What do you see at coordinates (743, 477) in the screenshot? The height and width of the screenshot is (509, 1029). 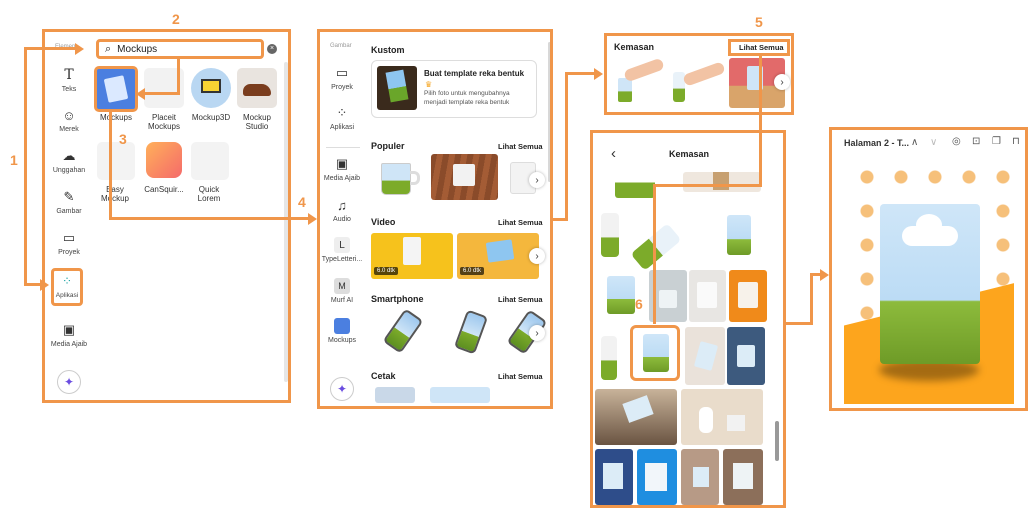 I see `grid-item-bag-brown` at bounding box center [743, 477].